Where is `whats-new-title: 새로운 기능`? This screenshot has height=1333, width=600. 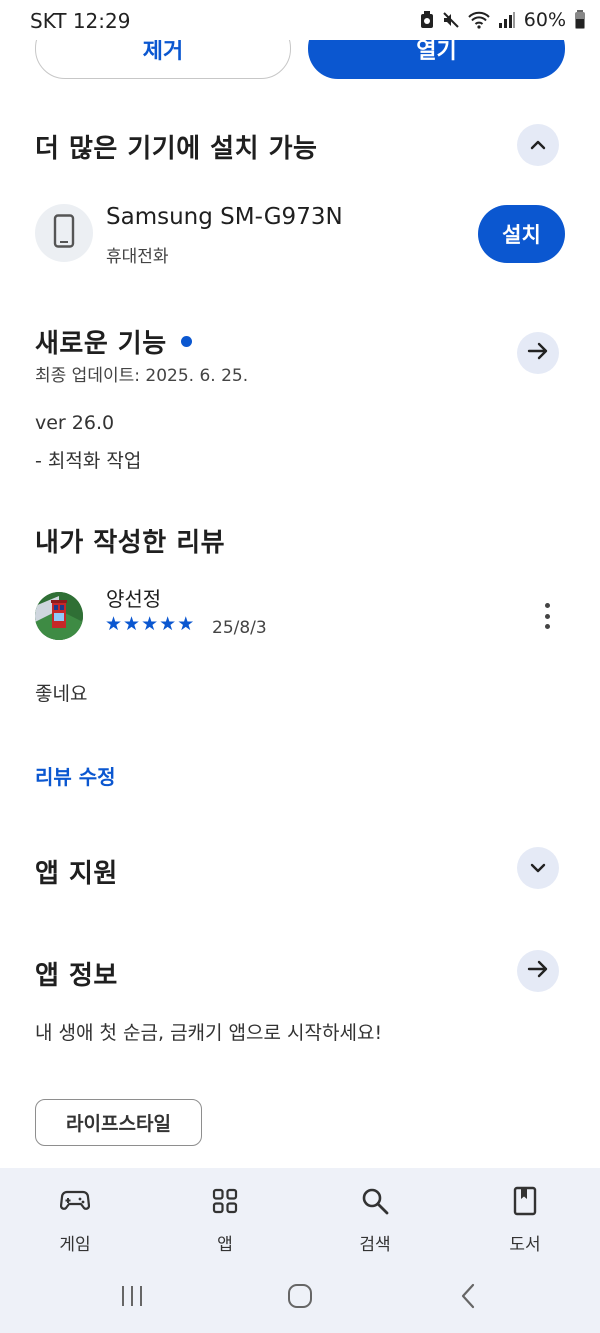
whats-new-title: 새로운 기능 is located at coordinates (101, 344).